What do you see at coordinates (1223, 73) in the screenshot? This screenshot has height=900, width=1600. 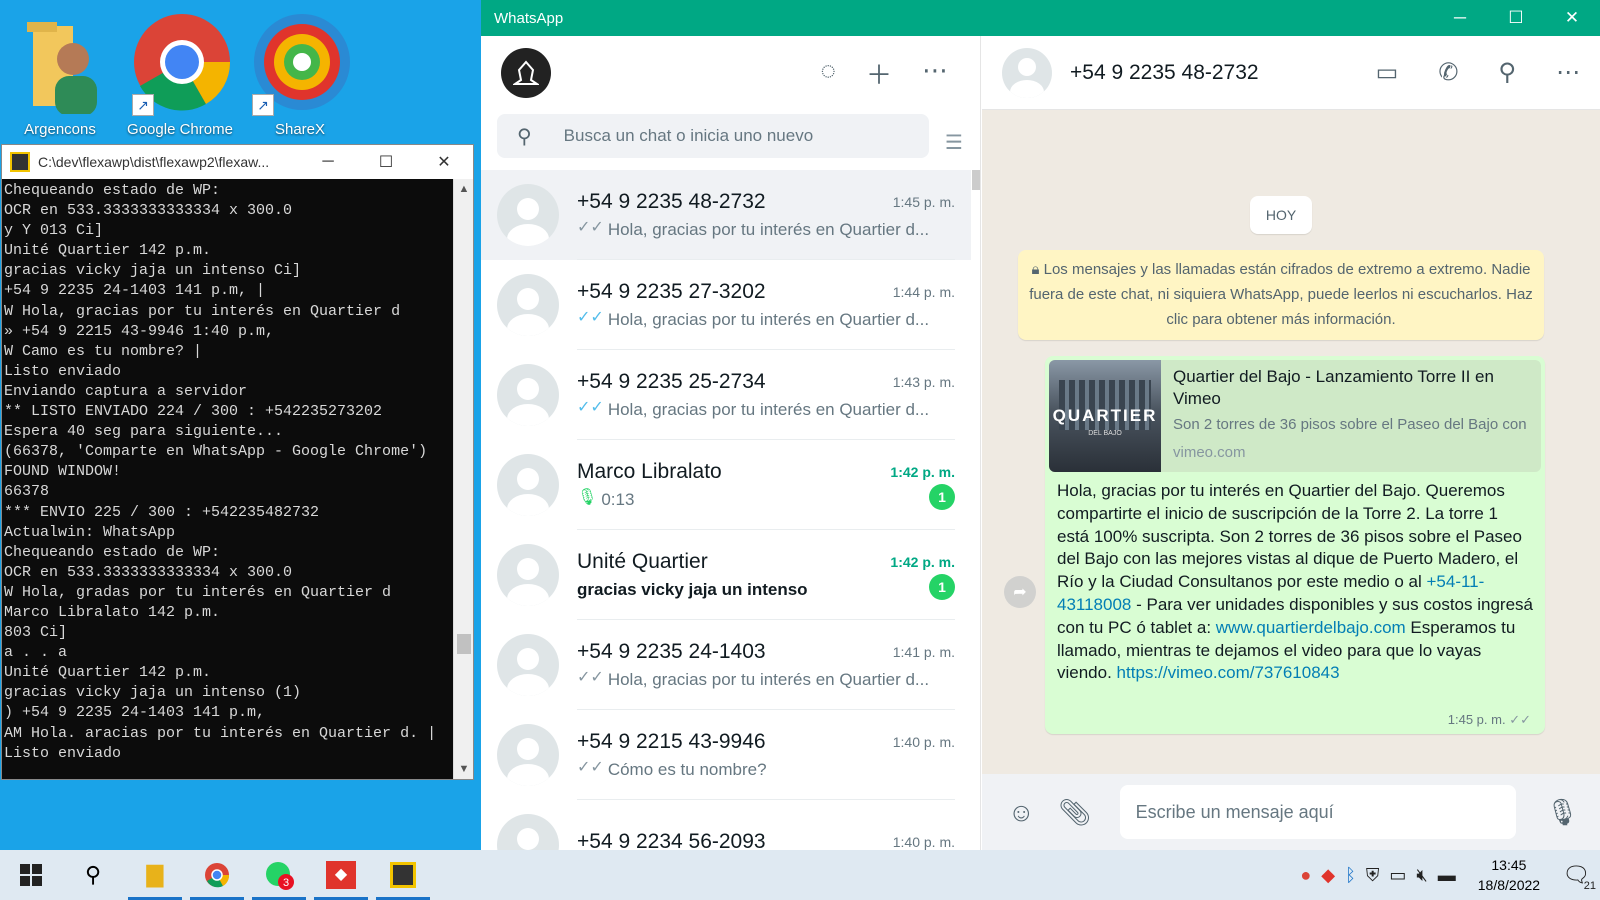 I see `contact-name: +54 9 2235 48-2732` at bounding box center [1223, 73].